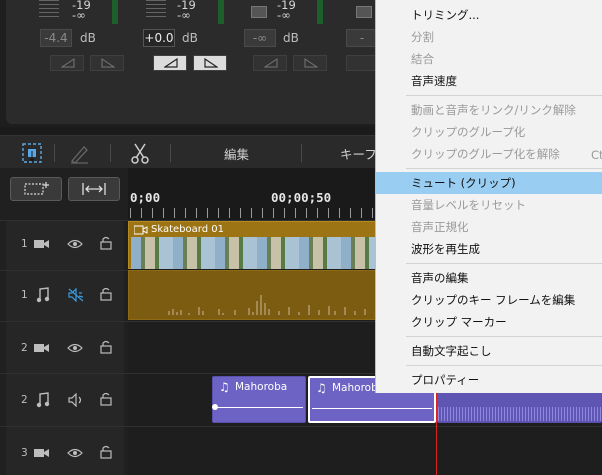 The height and width of the screenshot is (475, 602). Describe the element at coordinates (489, 380) in the screenshot. I see `menu-item-properties: プロパティー` at that location.